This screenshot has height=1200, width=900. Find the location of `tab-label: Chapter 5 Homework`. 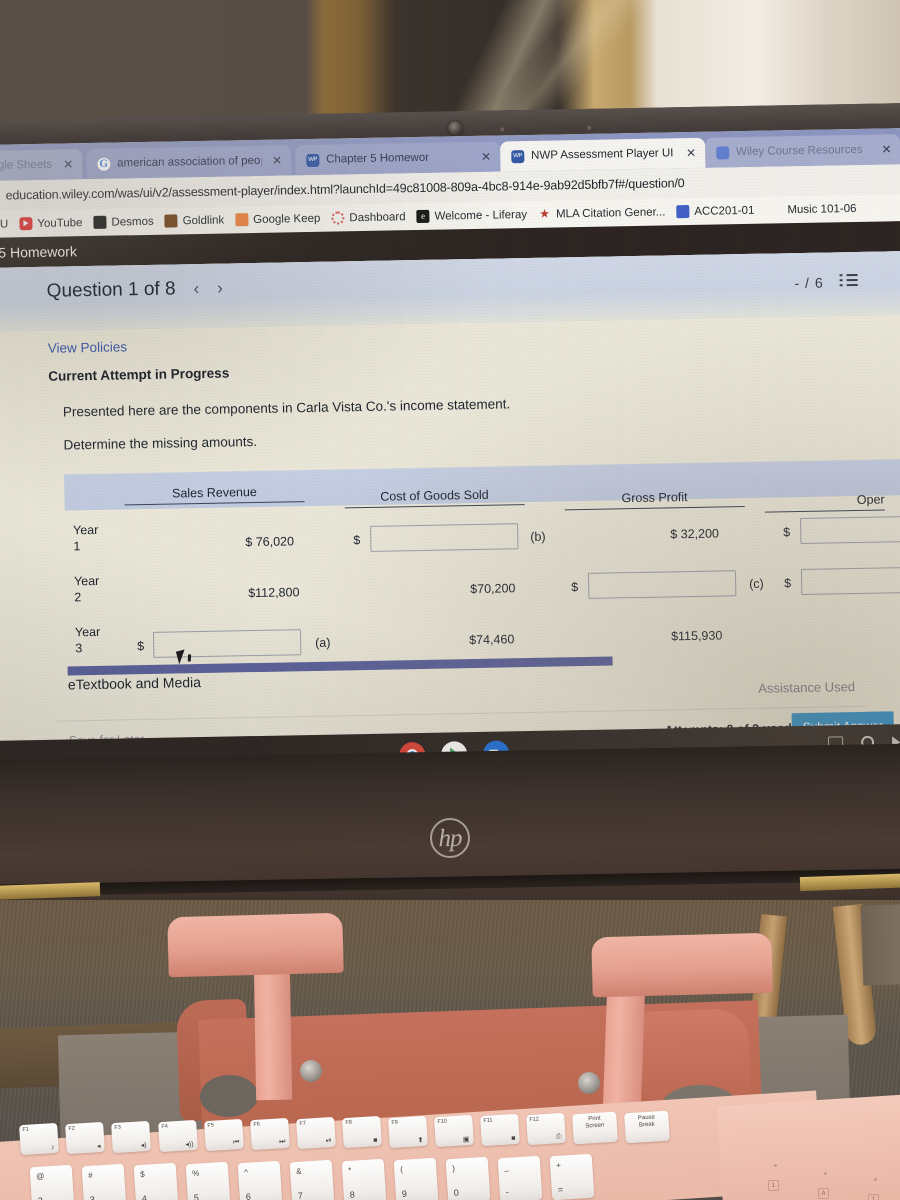

tab-label: Chapter 5 Homework is located at coordinates (377, 158).